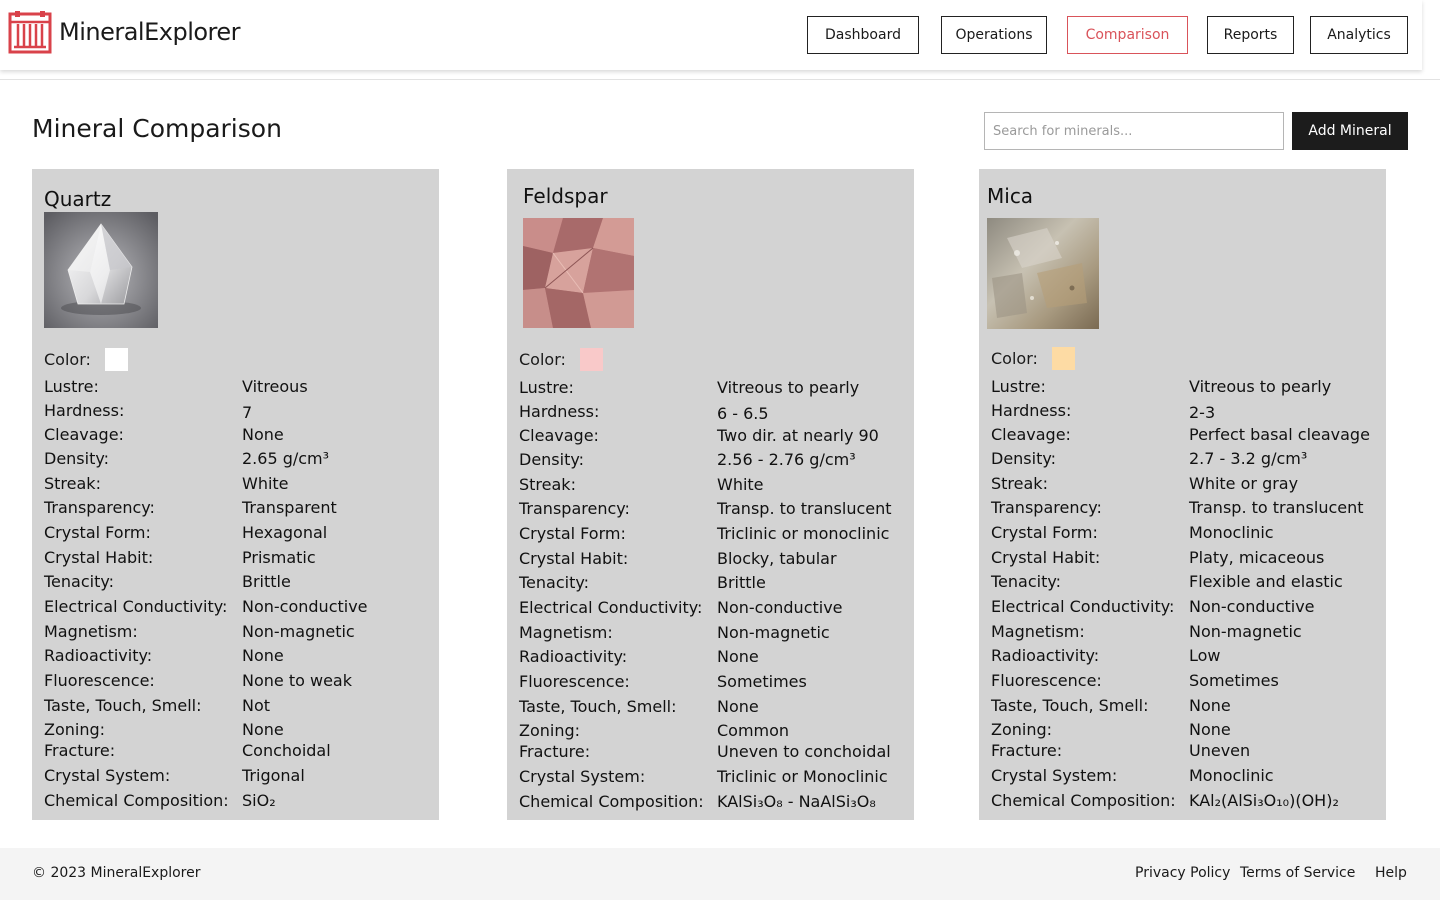  Describe the element at coordinates (157, 128) in the screenshot. I see `page-title: Mineral Comparison` at that location.